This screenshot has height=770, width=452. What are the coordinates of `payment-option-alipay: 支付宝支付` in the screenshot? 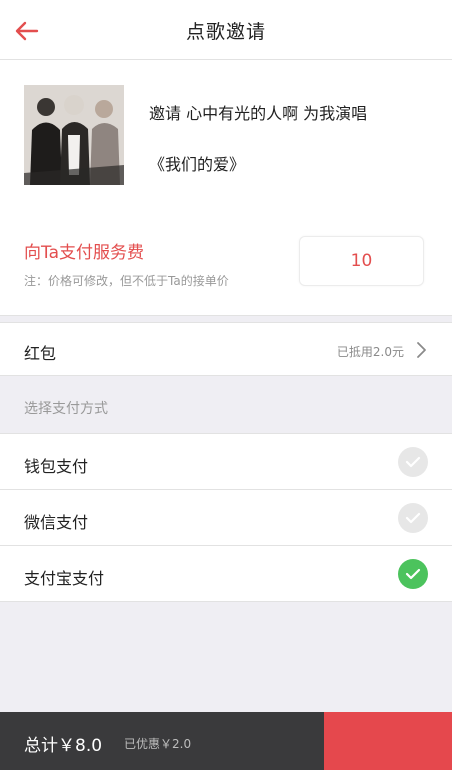 It's located at (226, 574).